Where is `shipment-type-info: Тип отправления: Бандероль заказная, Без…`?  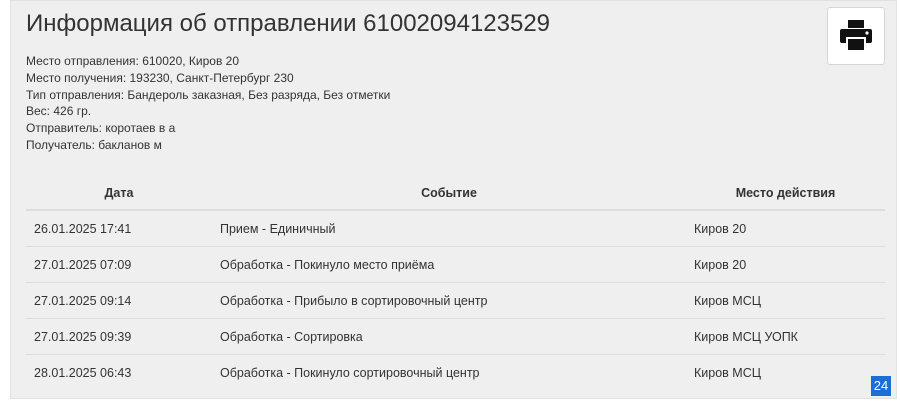
shipment-type-info: Тип отправления: Бандероль заказная, Без… is located at coordinates (208, 94).